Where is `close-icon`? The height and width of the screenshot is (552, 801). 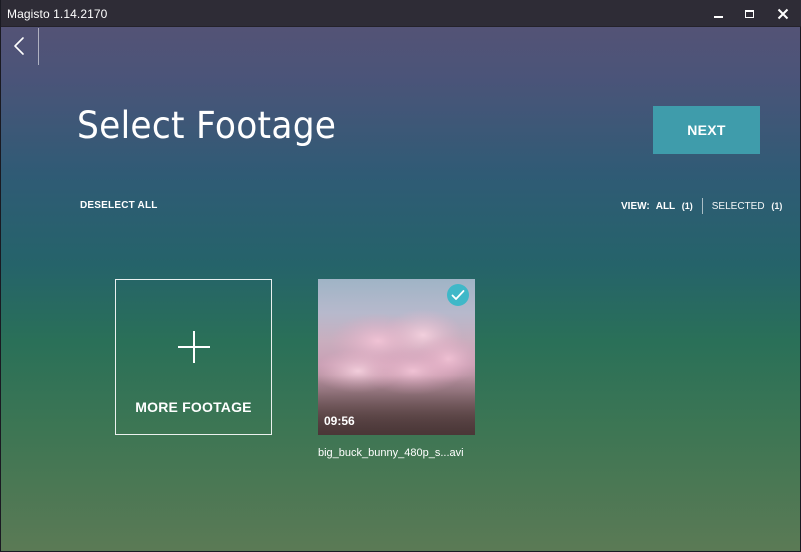
close-icon is located at coordinates (783, 13).